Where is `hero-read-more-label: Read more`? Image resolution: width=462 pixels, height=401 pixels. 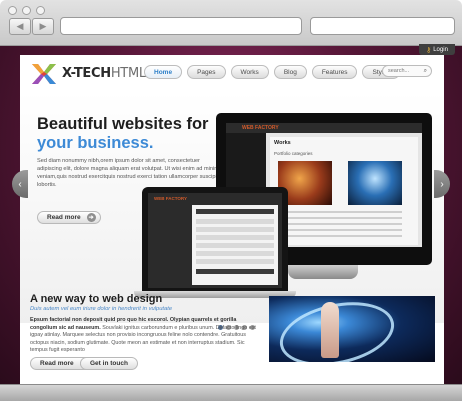 hero-read-more-label: Read more is located at coordinates (64, 217).